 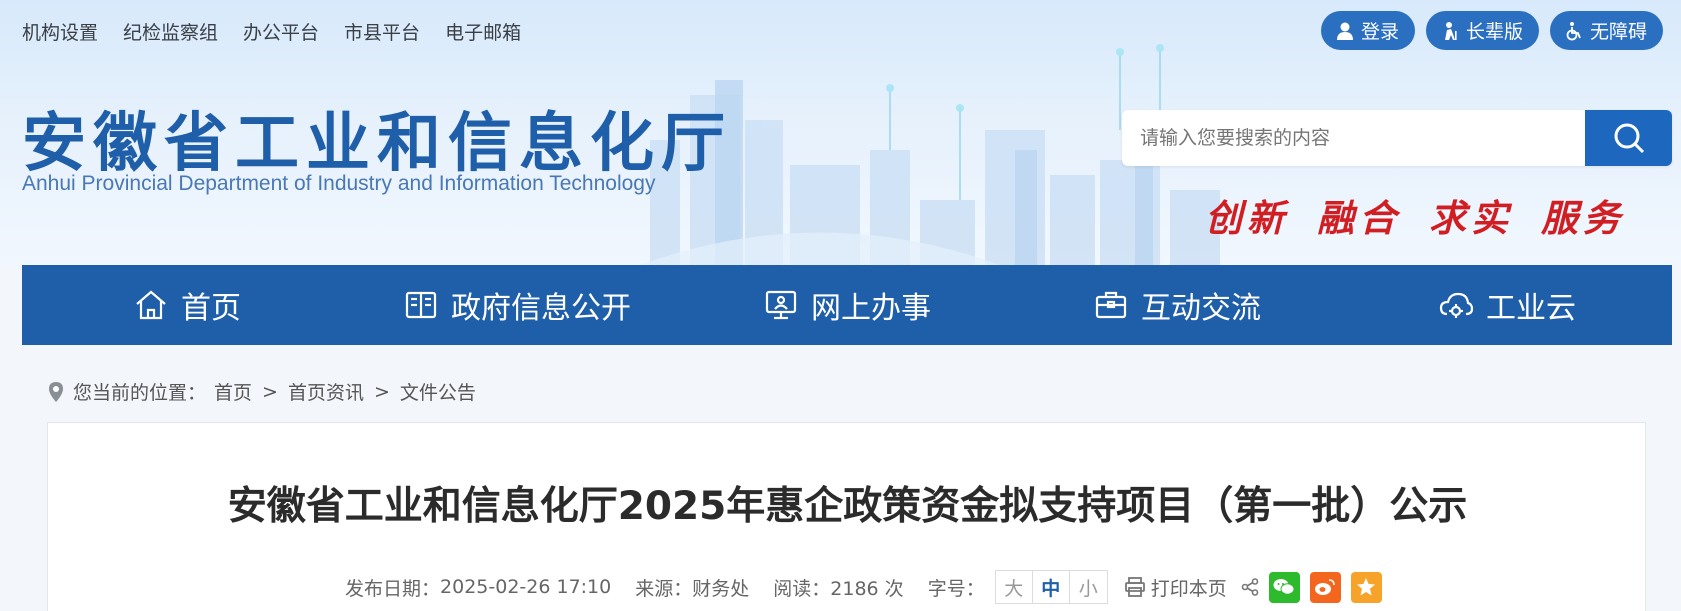 I want to click on breadcrumb: 您当前的位置： 首页 > 首页资讯 > 文件公告, so click(x=261, y=391).